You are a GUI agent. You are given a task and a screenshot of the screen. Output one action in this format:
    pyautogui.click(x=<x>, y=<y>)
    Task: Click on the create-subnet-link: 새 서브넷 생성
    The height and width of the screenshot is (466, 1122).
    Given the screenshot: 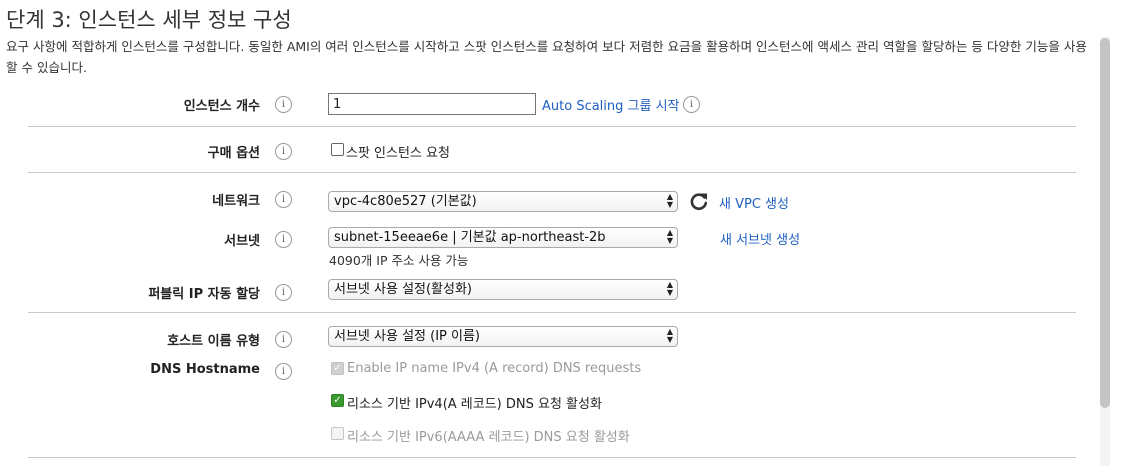 What is the action you would take?
    pyautogui.click(x=760, y=238)
    